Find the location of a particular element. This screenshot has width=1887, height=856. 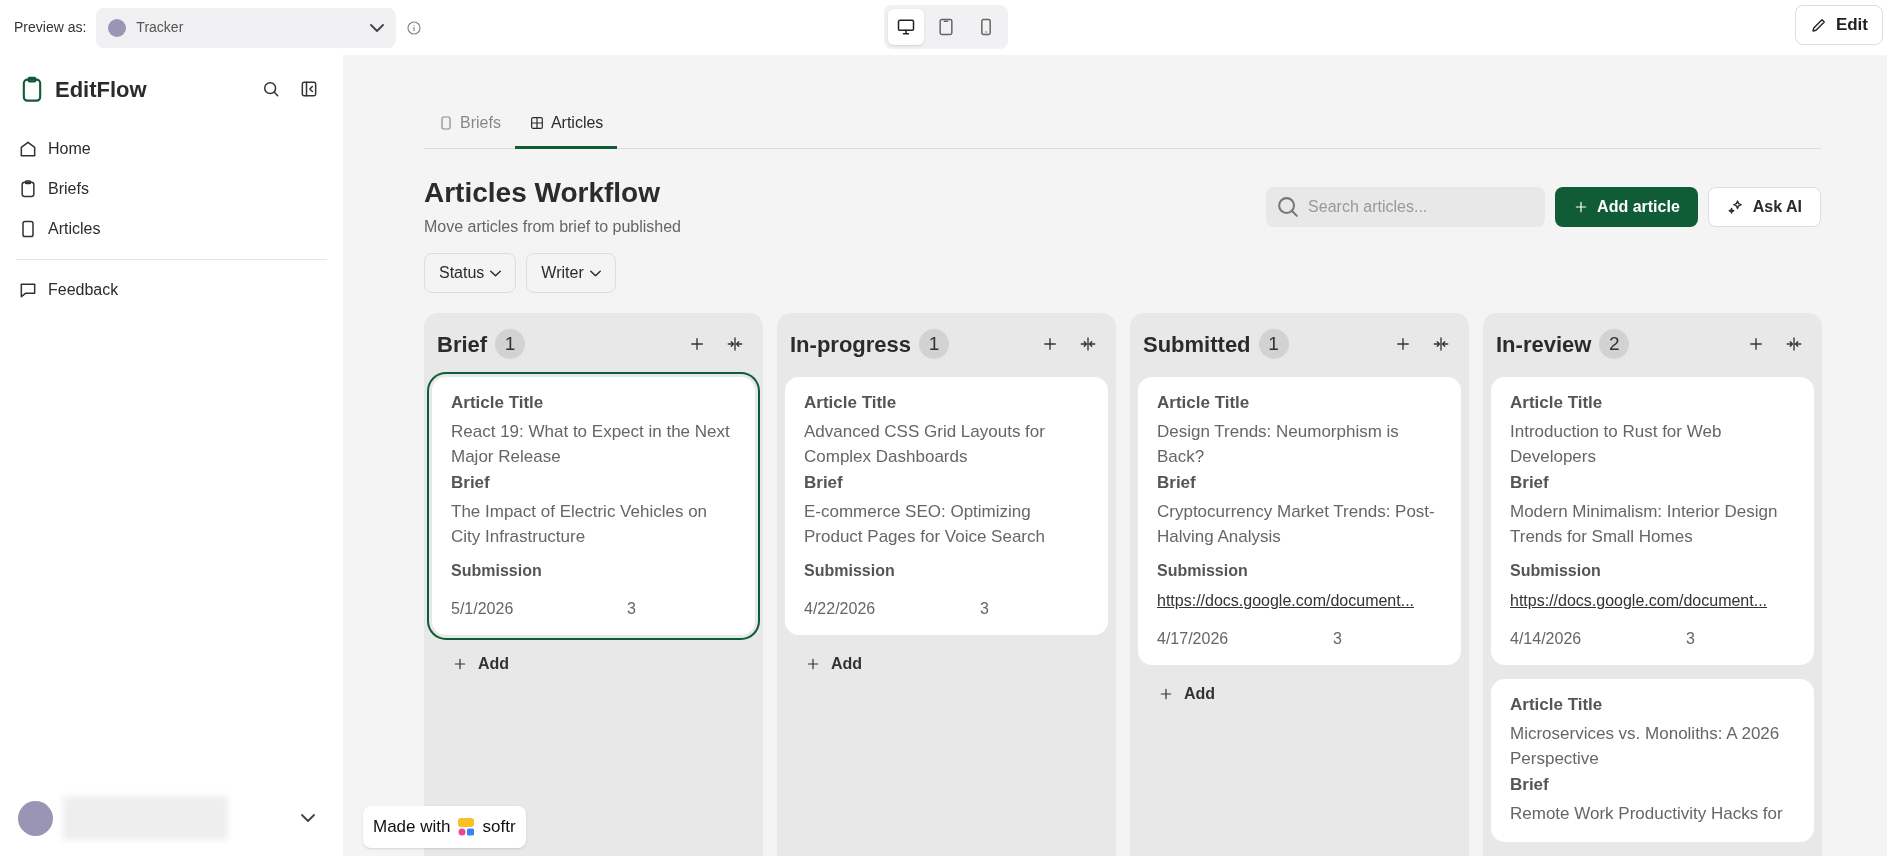

softr-logo-icon is located at coordinates (466, 827).